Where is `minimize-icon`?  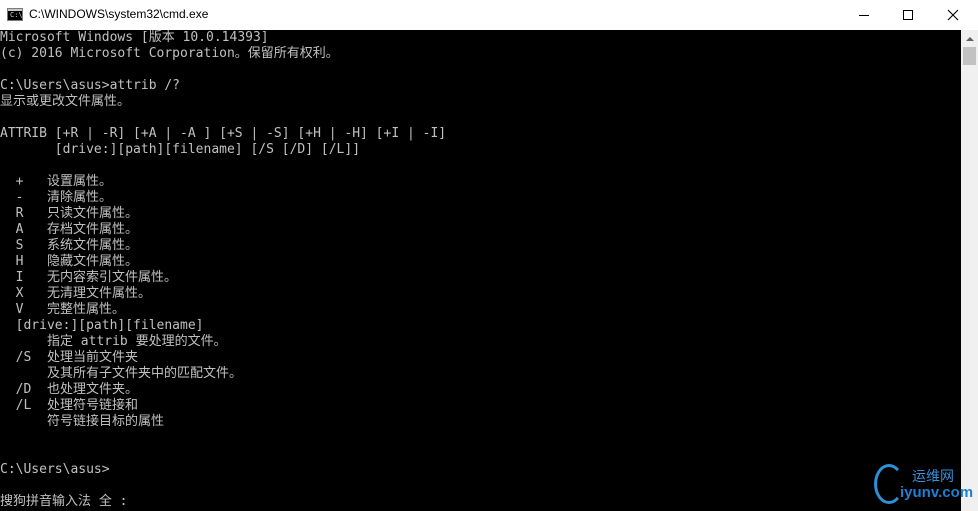
minimize-icon is located at coordinates (864, 15).